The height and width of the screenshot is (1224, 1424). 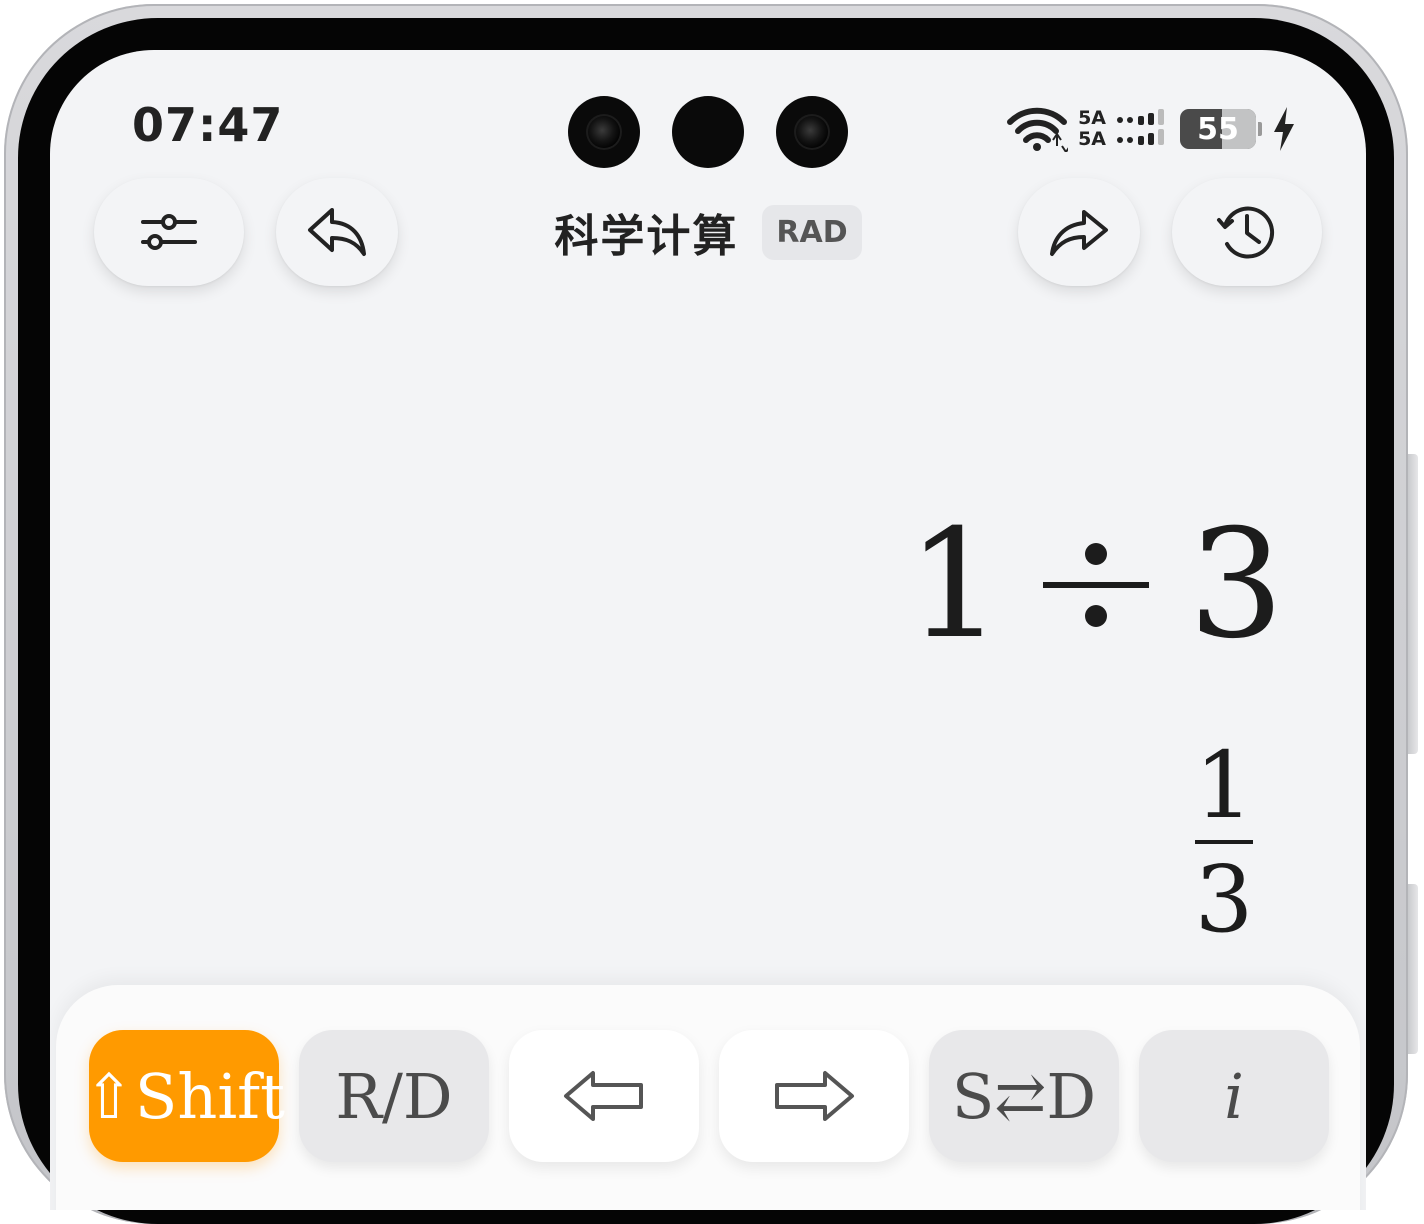 I want to click on result-numerator: 1, so click(x=1224, y=785).